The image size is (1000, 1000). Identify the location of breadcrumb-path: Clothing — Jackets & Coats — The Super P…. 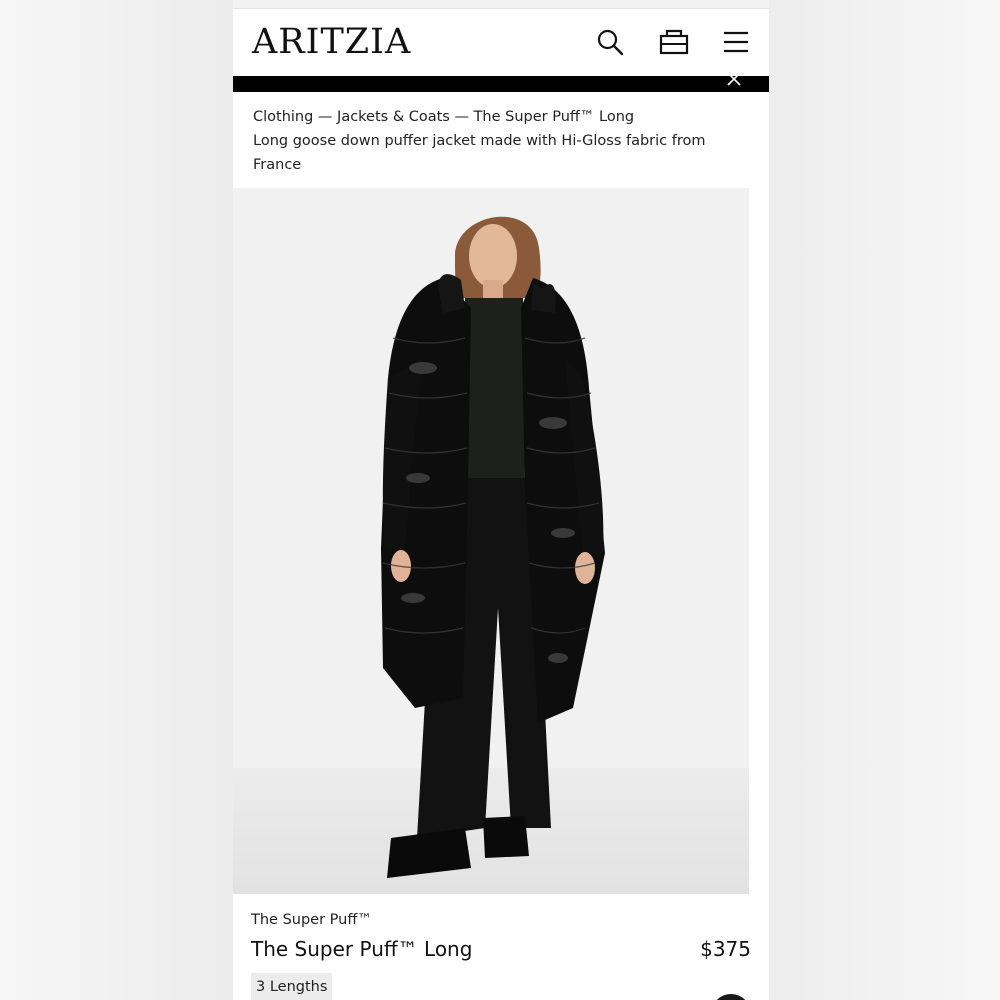
(488, 117).